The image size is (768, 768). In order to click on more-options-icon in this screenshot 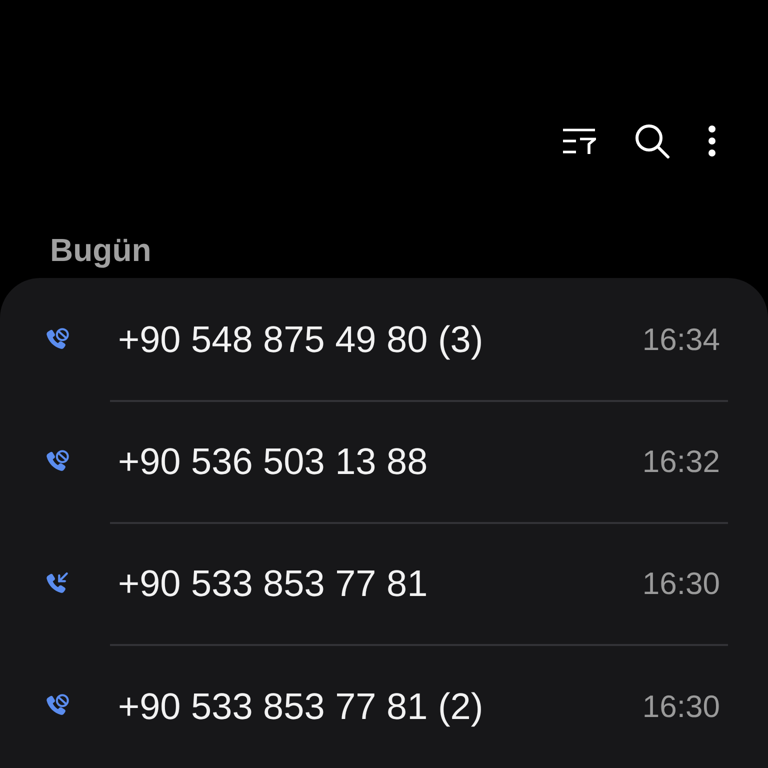, I will do `click(712, 141)`.